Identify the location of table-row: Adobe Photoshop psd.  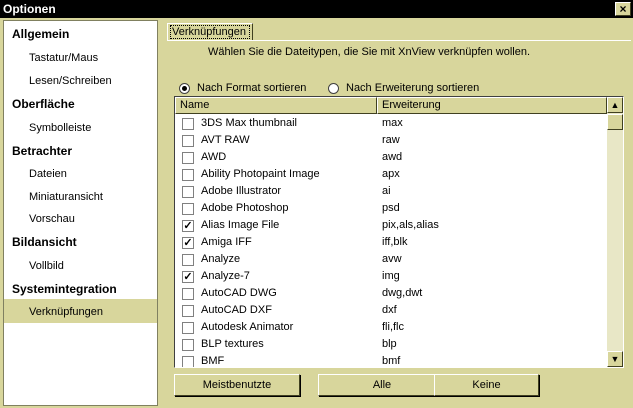
(391, 208).